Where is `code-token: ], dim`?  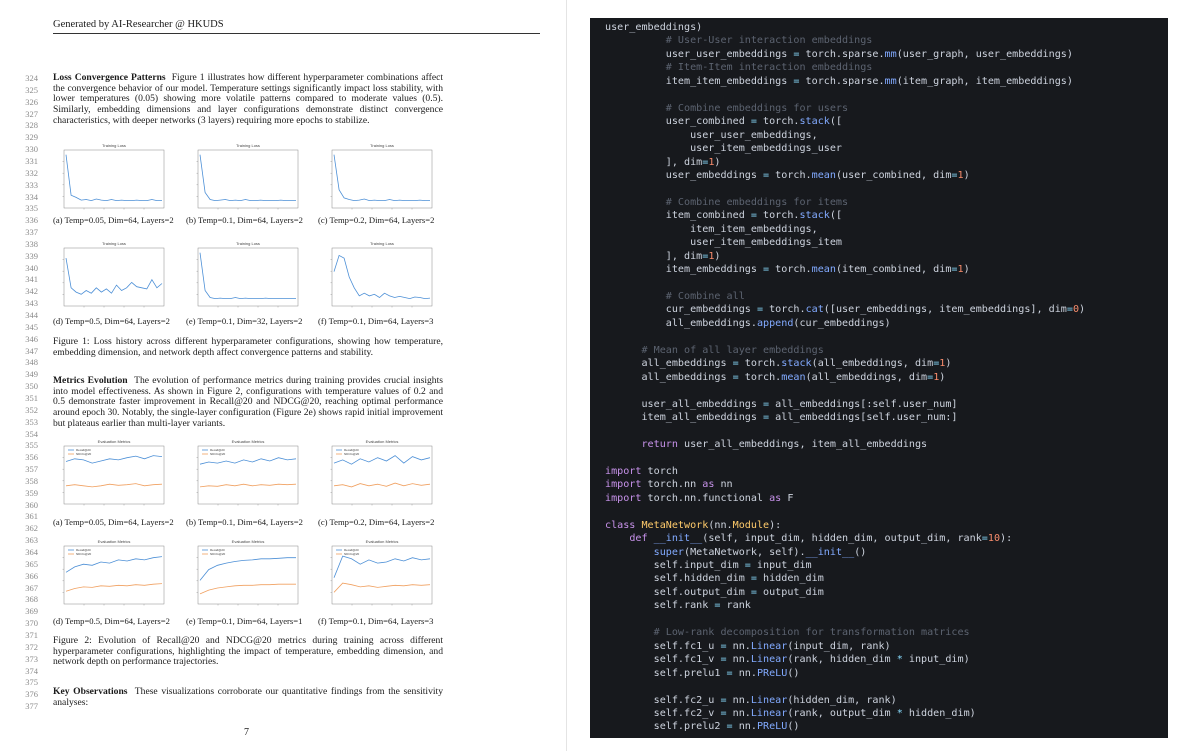 code-token: ], dim is located at coordinates (654, 256).